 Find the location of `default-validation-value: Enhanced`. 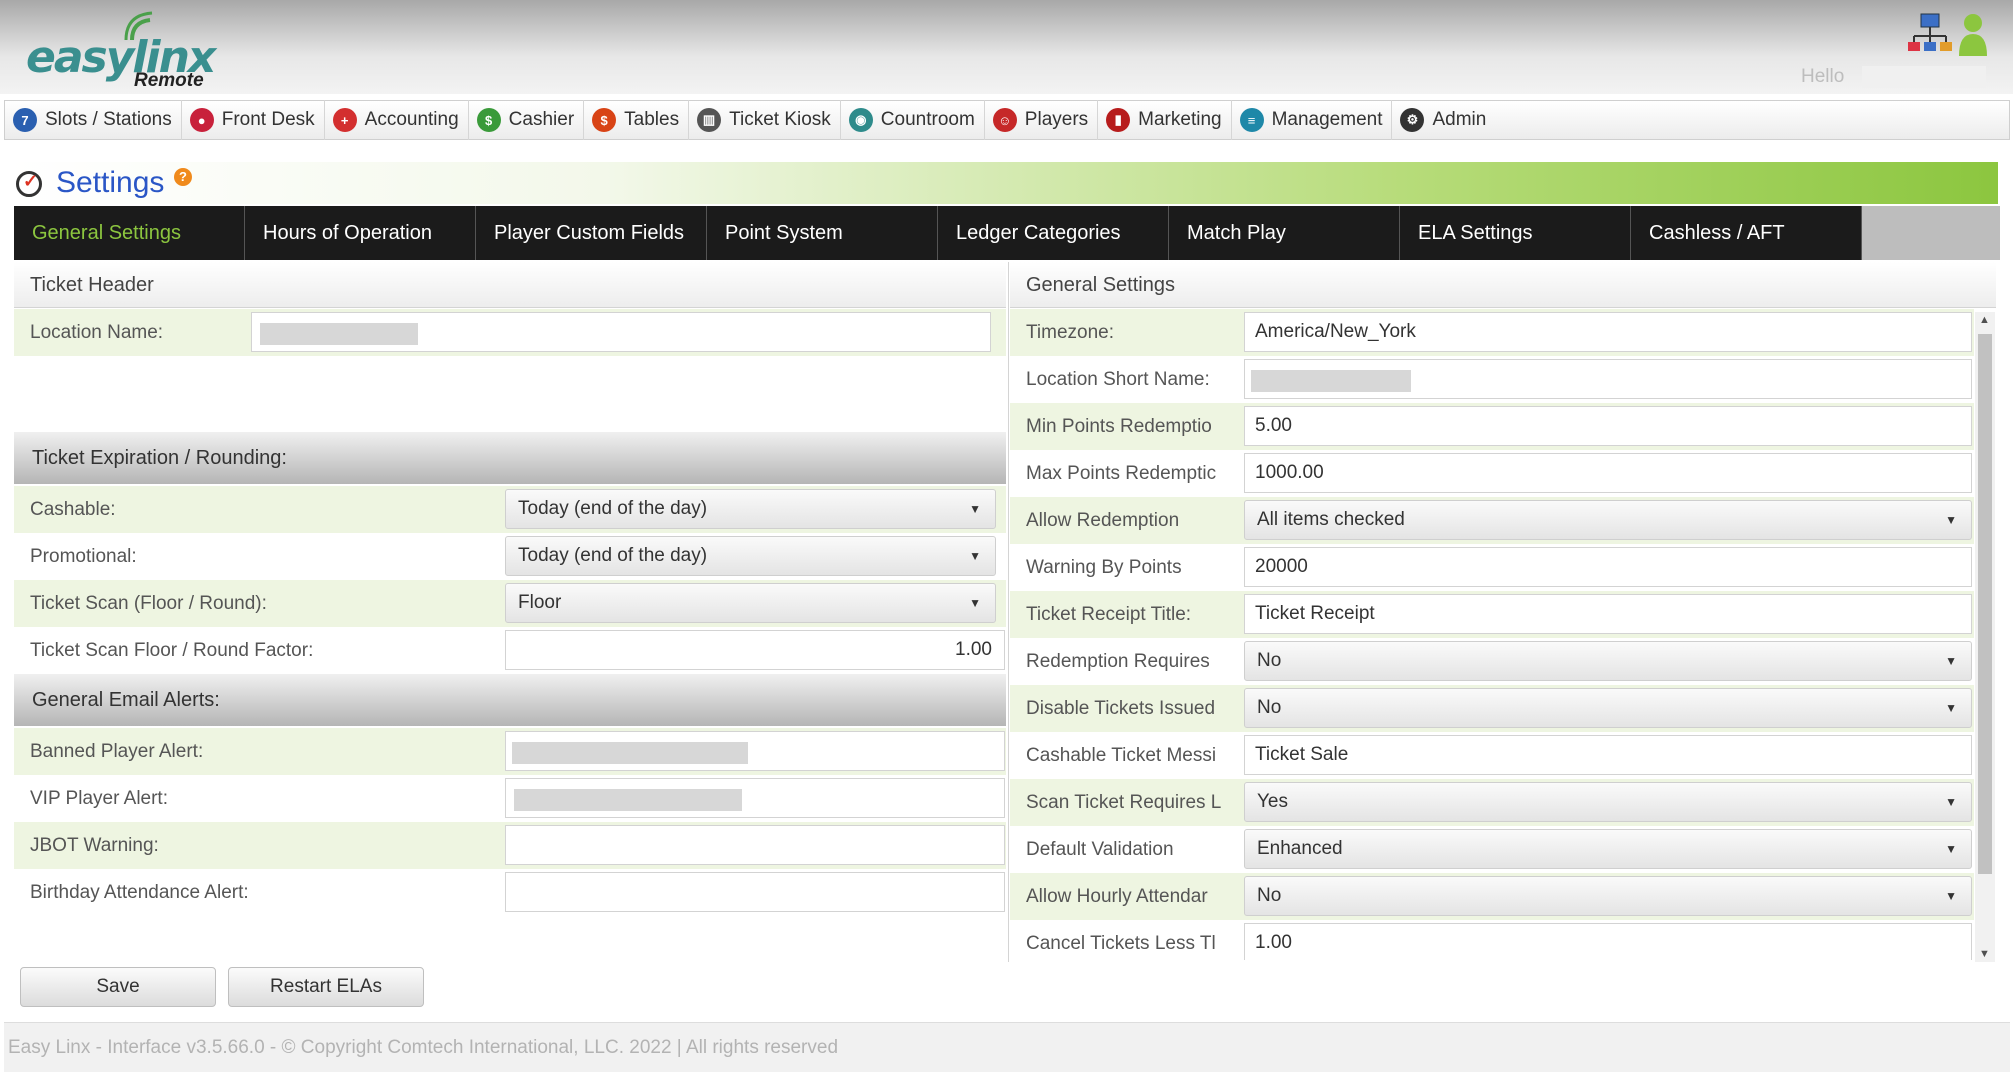

default-validation-value: Enhanced is located at coordinates (1300, 848).